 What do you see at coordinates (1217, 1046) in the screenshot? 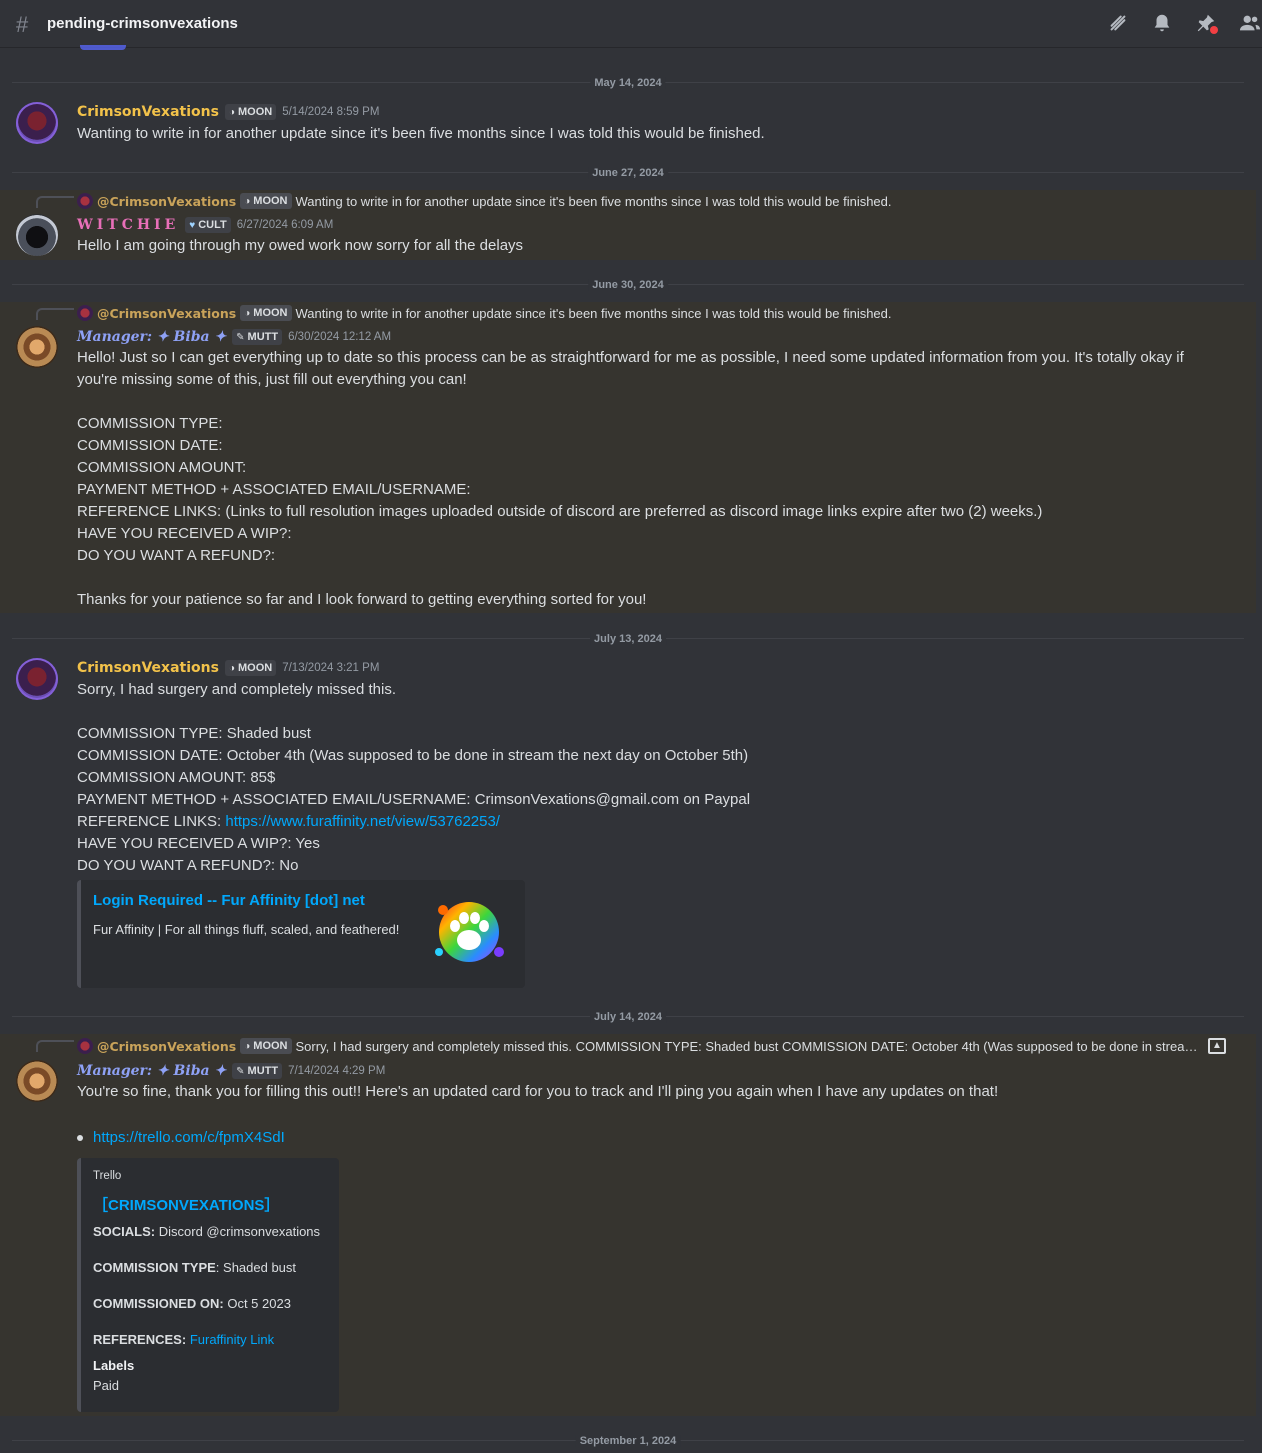
I see `image-attachment-icon: ▲` at bounding box center [1217, 1046].